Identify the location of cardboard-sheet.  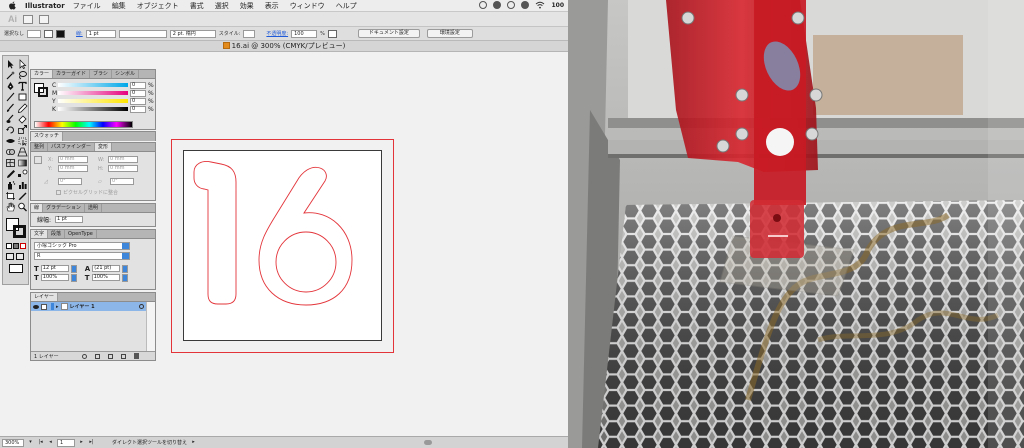
(888, 75).